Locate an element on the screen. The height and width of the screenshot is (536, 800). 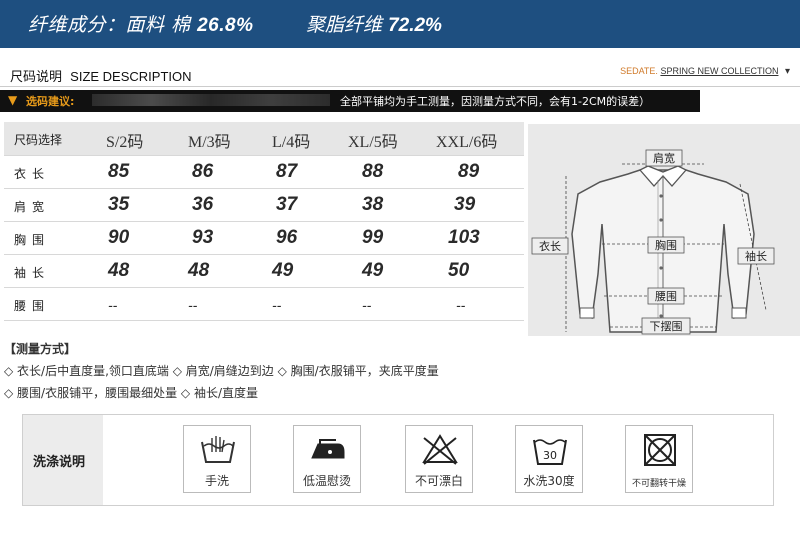
wash-30-icon: 30 is located at coordinates (550, 452).